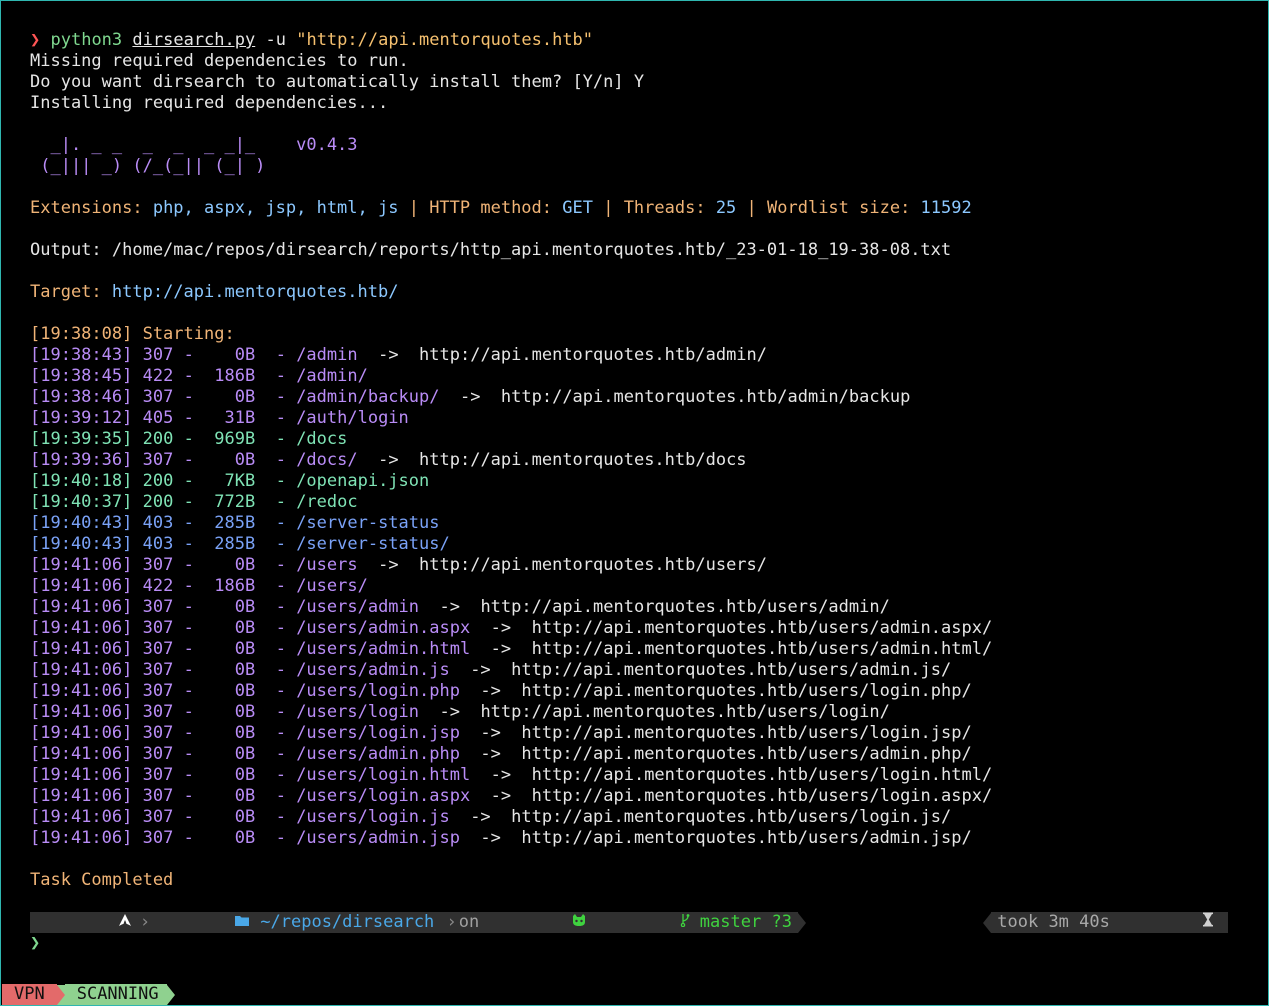  I want to click on command-program: python3, so click(86, 40).